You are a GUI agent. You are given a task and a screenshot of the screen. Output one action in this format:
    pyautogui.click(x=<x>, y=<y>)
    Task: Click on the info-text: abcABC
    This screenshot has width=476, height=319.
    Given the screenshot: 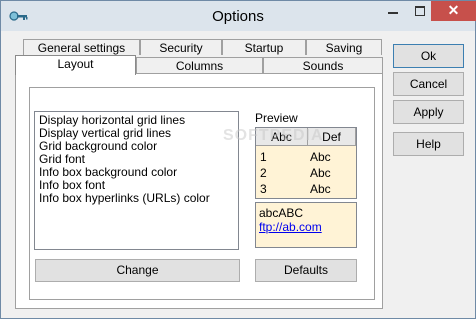 What is the action you would take?
    pyautogui.click(x=281, y=213)
    